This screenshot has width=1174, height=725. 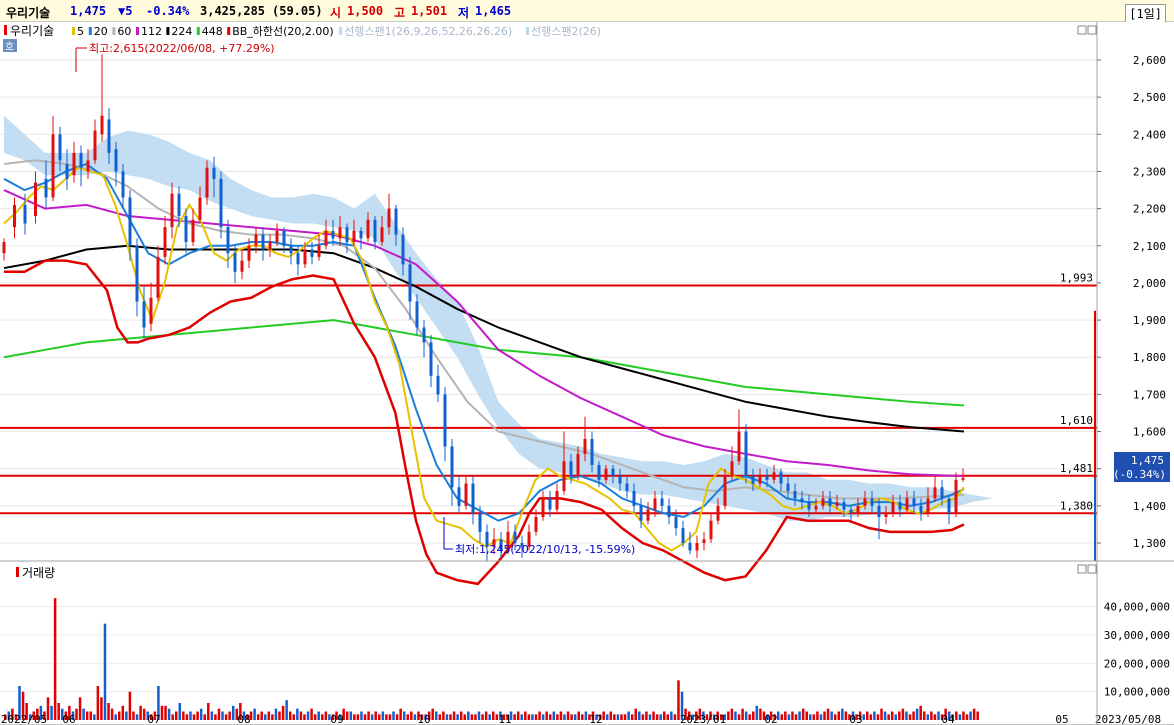 I want to click on x-tick-label: 06, so click(x=68, y=719).